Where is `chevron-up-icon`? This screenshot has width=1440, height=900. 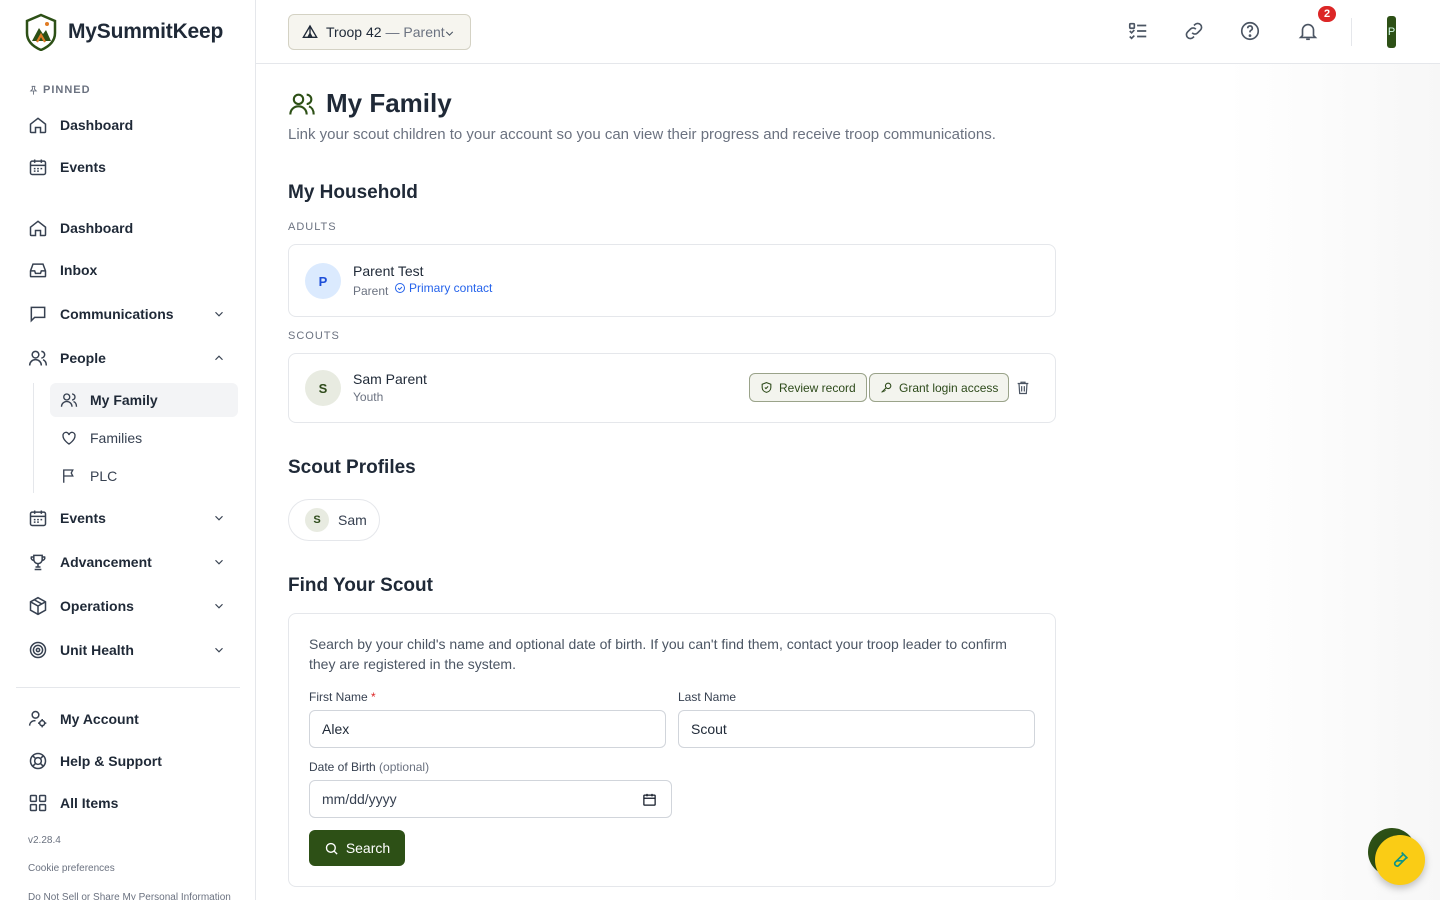
chevron-up-icon is located at coordinates (219, 358).